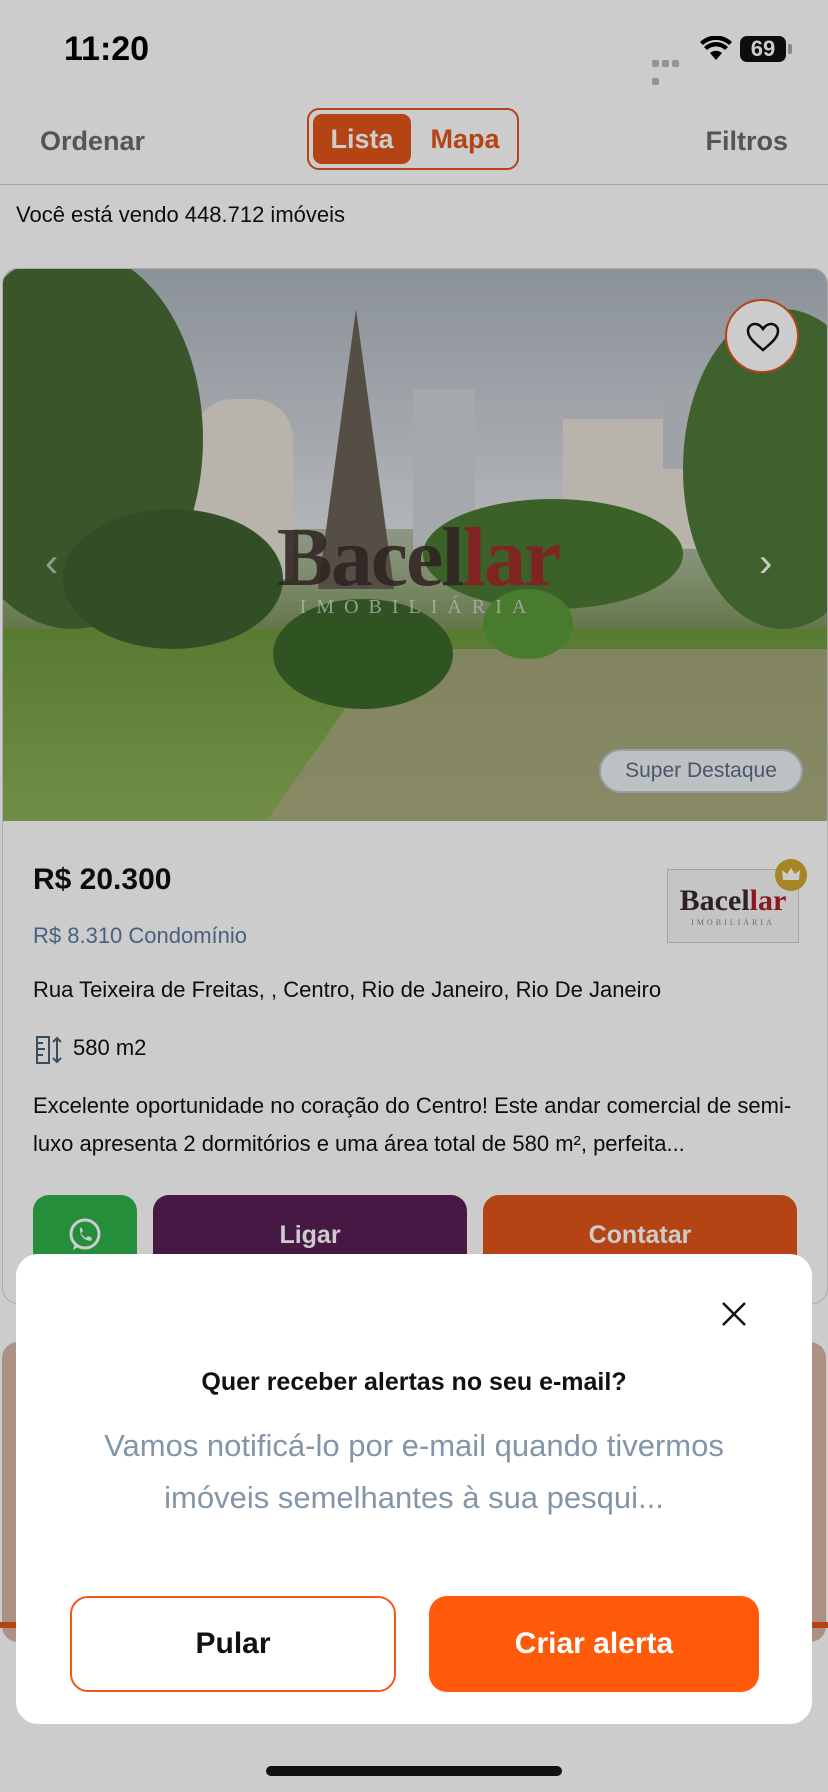  What do you see at coordinates (594, 1644) in the screenshot?
I see `create-alert-button: Criar alerta` at bounding box center [594, 1644].